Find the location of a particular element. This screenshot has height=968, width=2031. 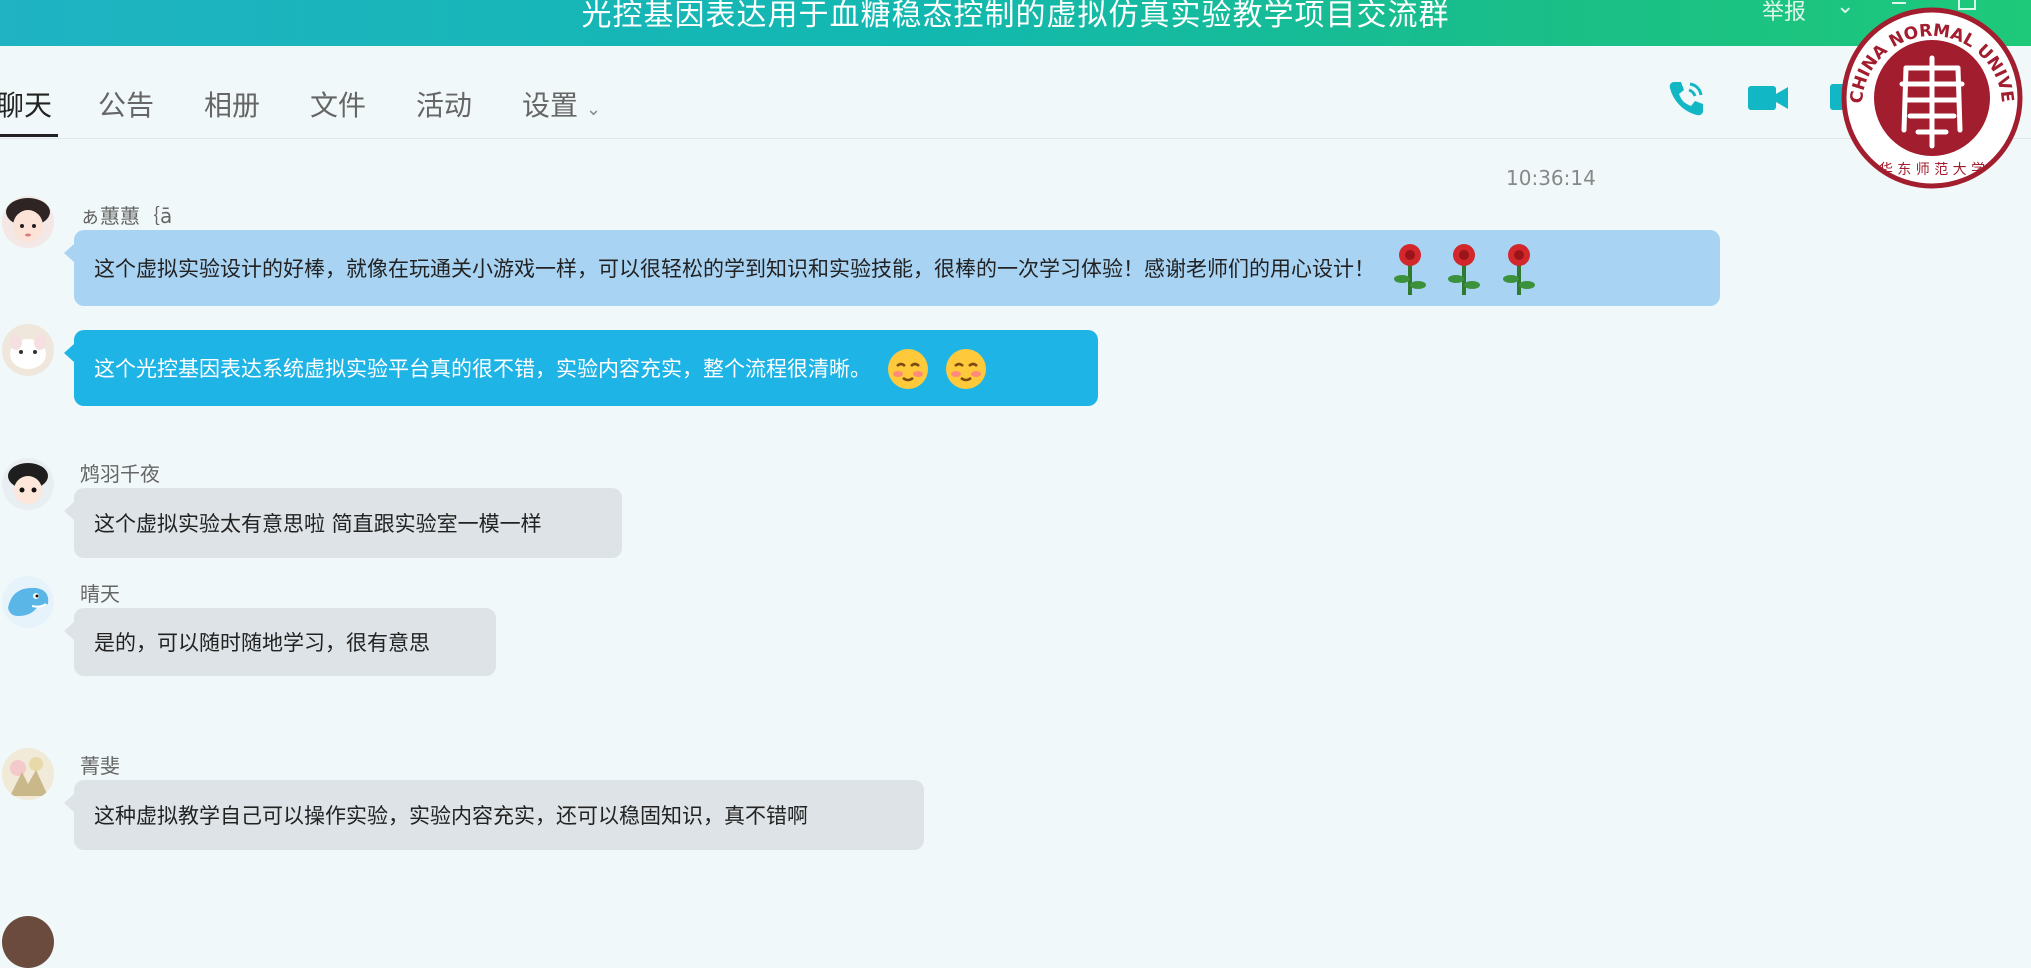

tab-label: 聊天 is located at coordinates (26, 105).